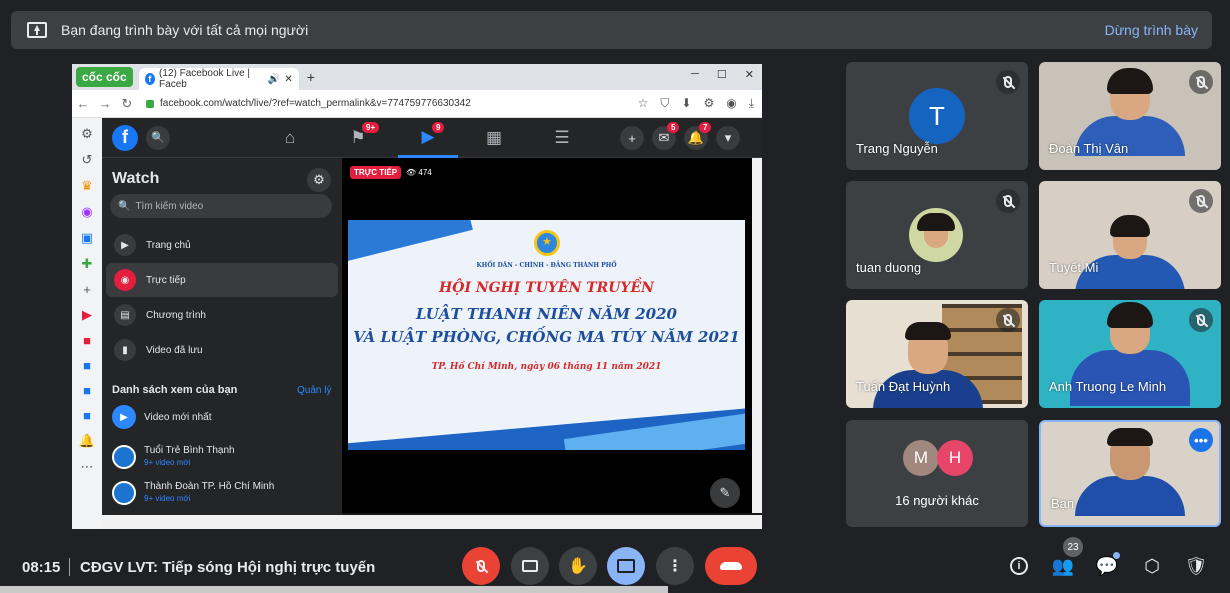  What do you see at coordinates (686, 103) in the screenshot?
I see `download-page-icon: ⬇` at bounding box center [686, 103].